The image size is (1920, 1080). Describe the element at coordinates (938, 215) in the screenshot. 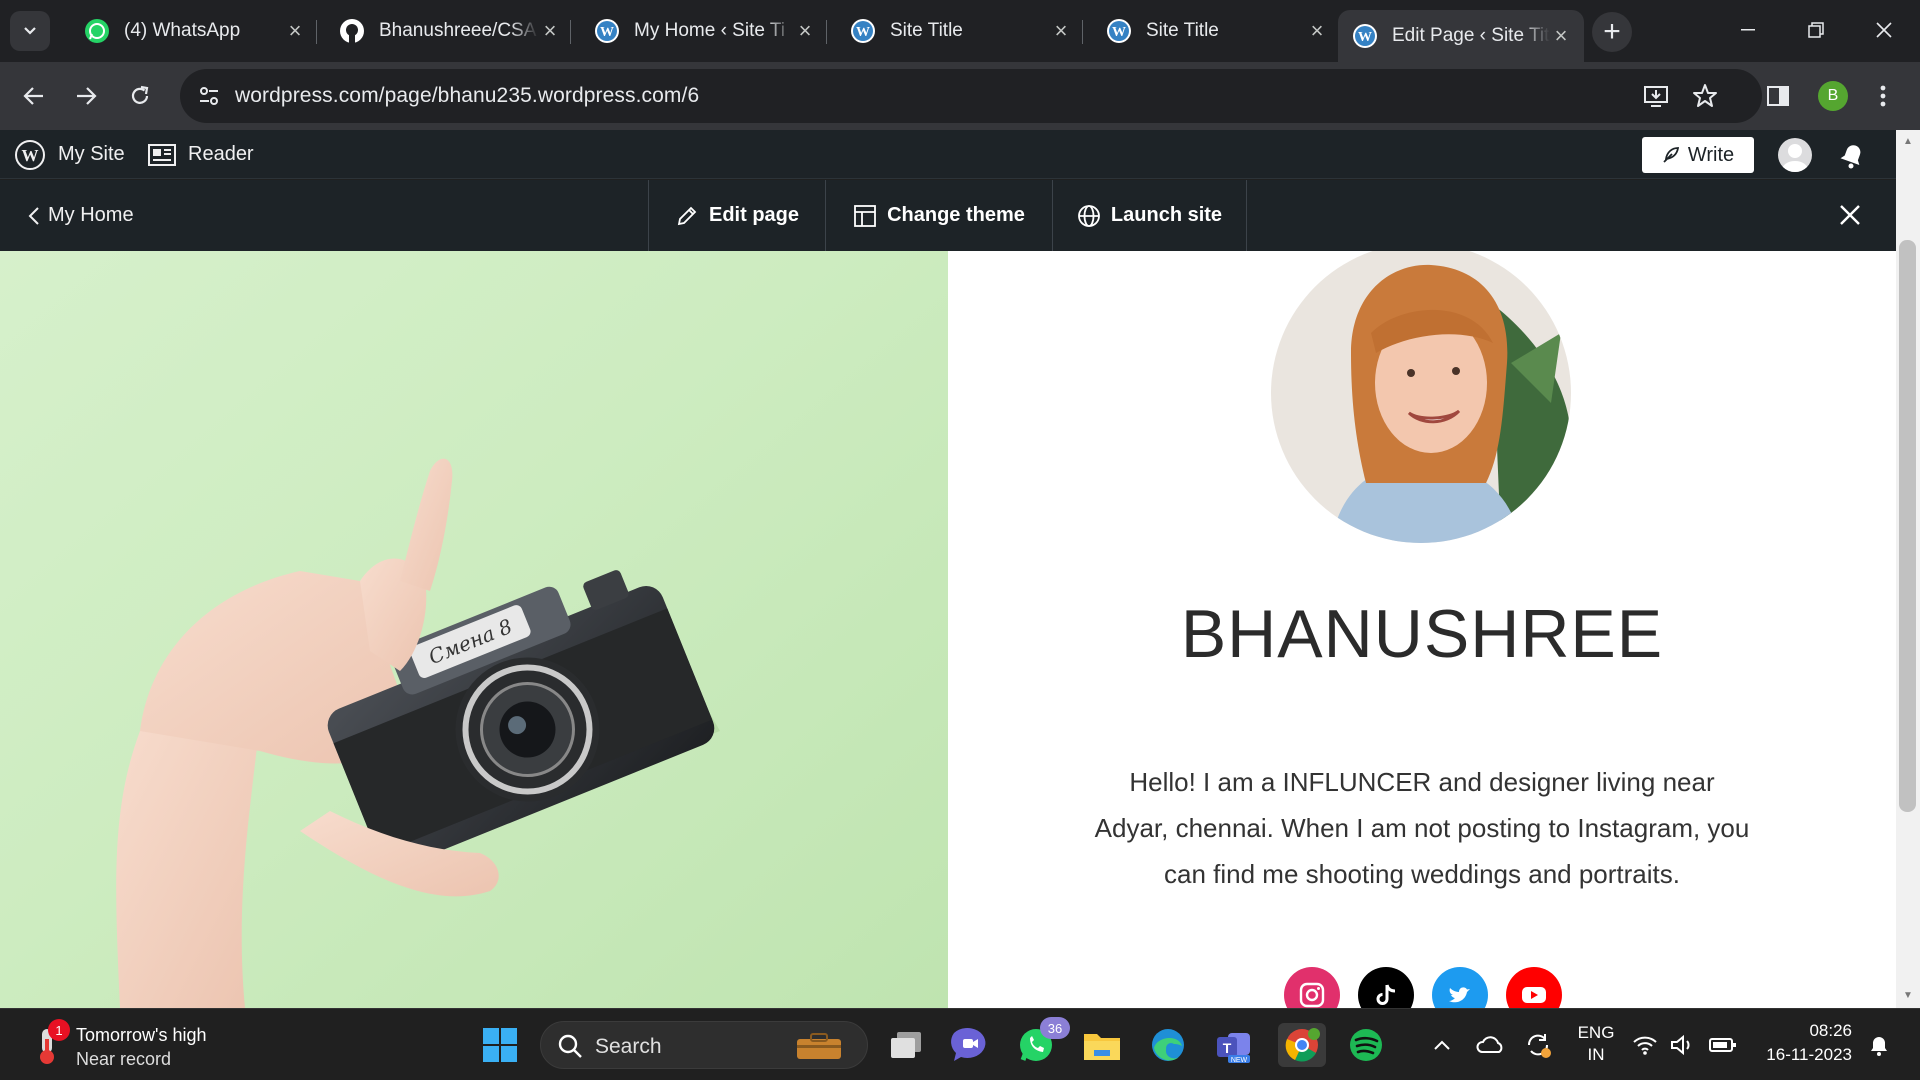

I see `change-theme-button: Change theme` at that location.